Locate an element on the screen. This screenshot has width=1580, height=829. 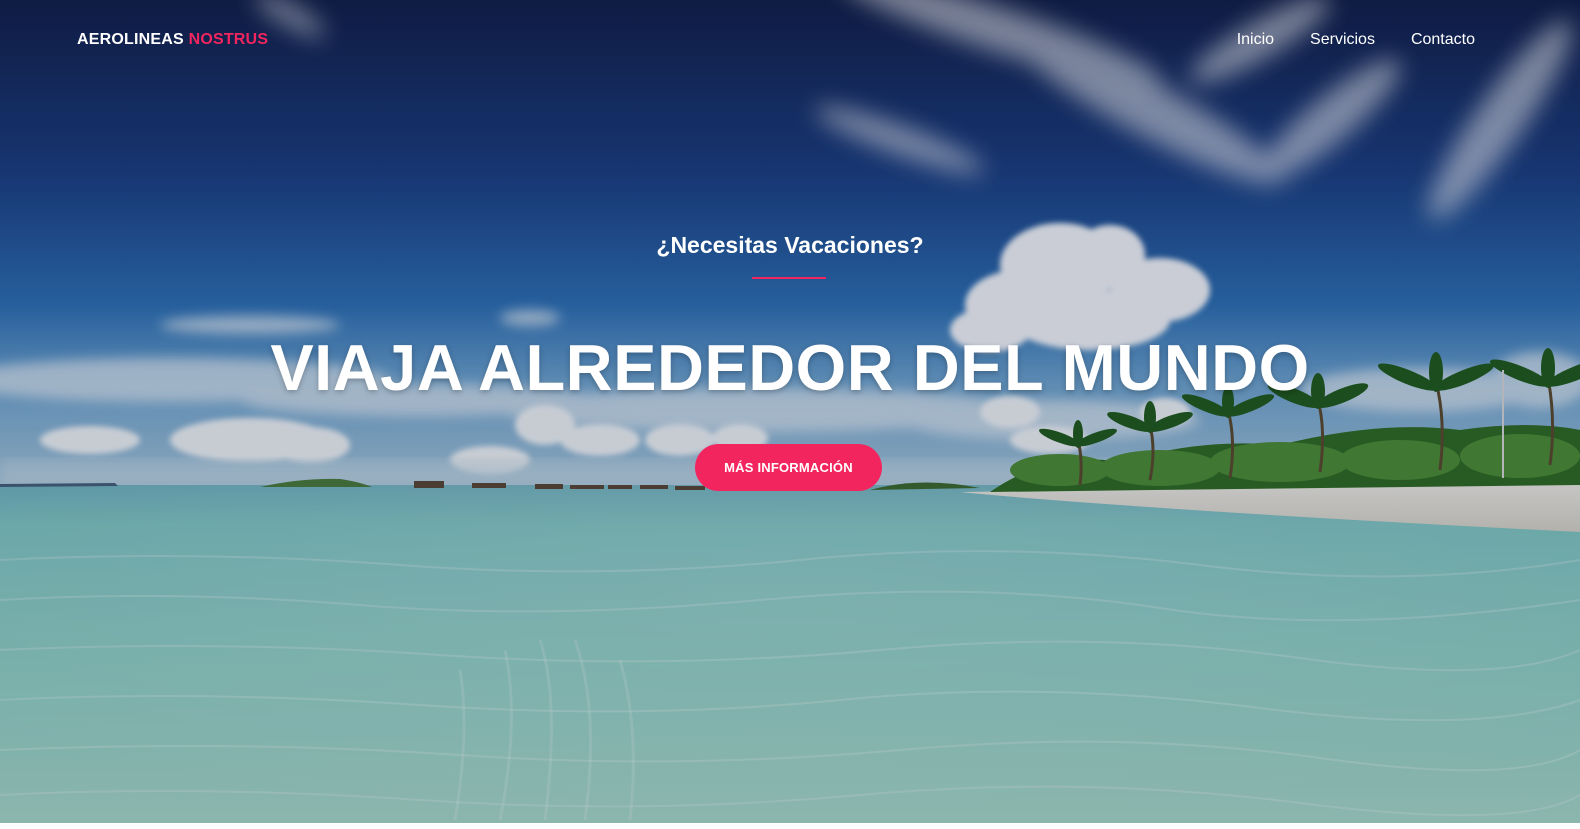
page-bottom-edge is located at coordinates (790, 826).